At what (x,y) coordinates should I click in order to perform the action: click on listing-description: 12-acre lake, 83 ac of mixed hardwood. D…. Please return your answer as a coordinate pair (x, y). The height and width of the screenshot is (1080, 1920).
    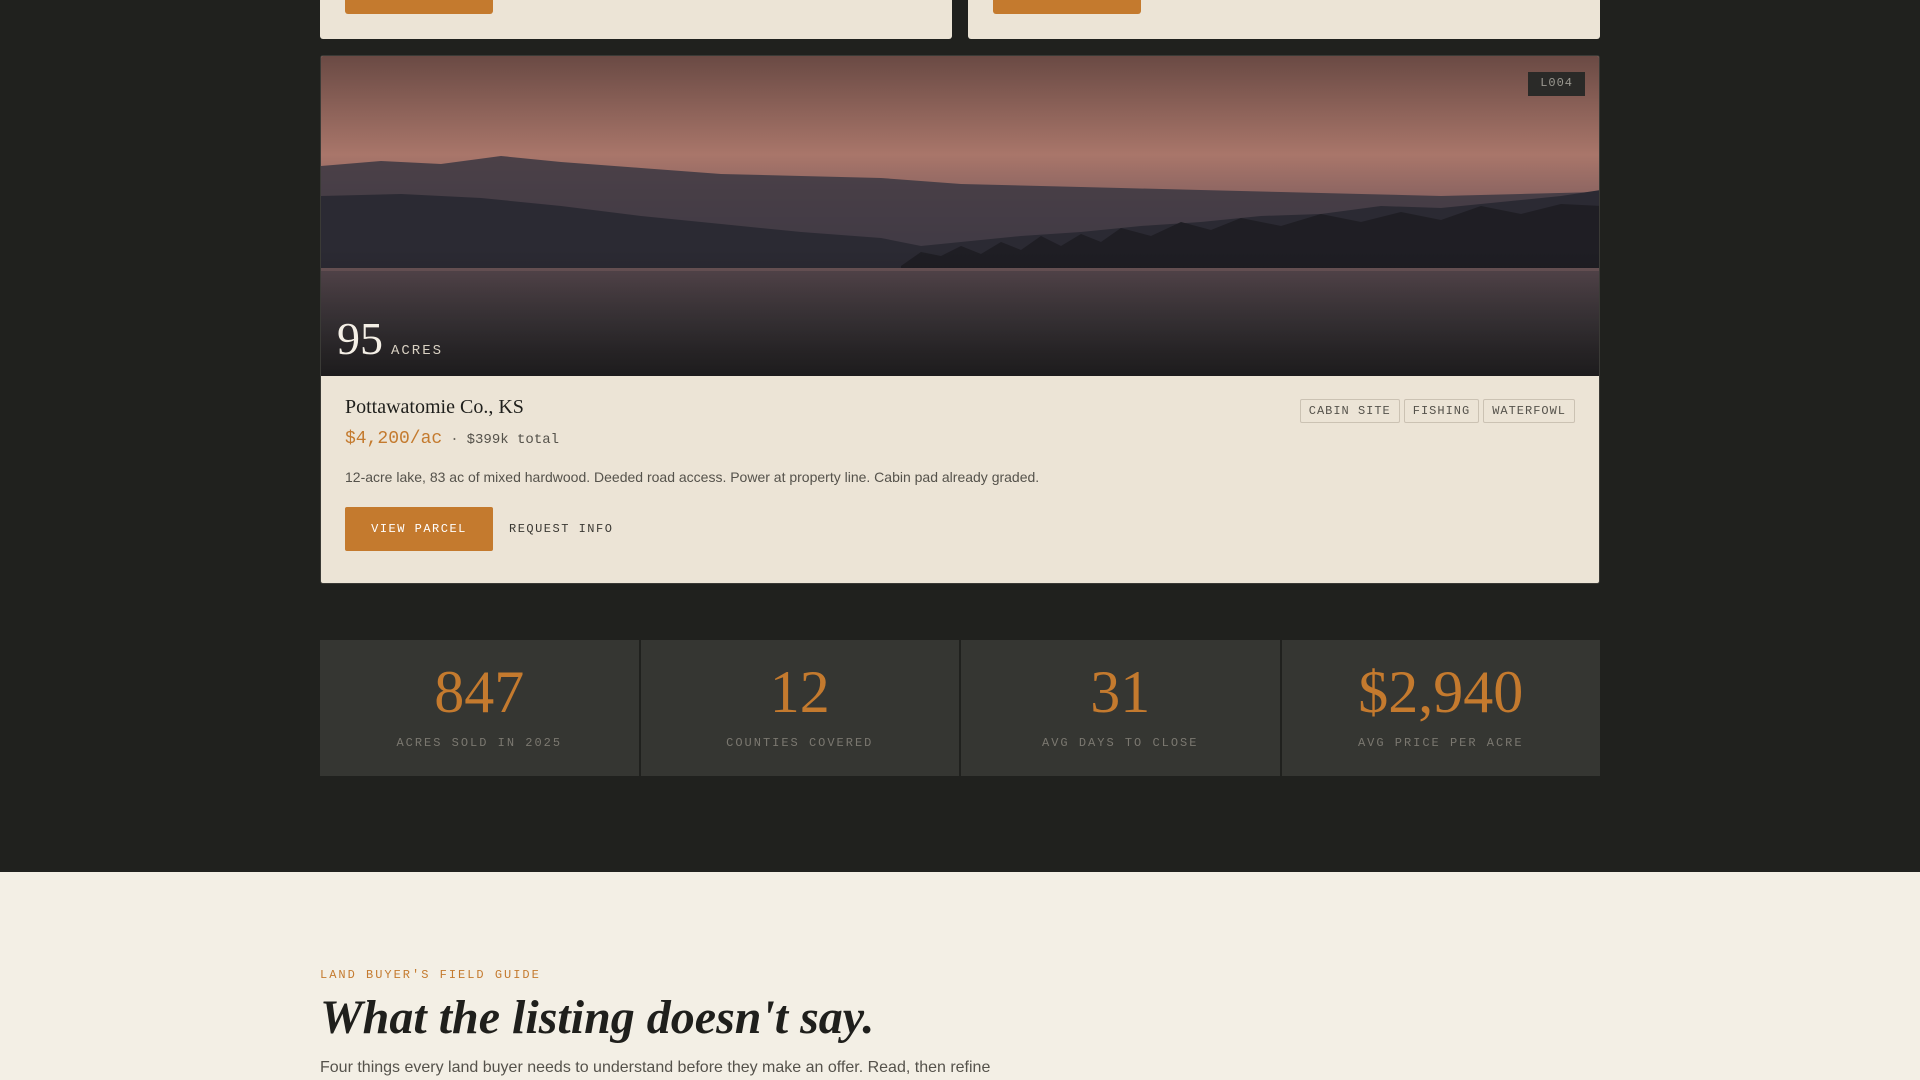
    Looking at the image, I should click on (692, 477).